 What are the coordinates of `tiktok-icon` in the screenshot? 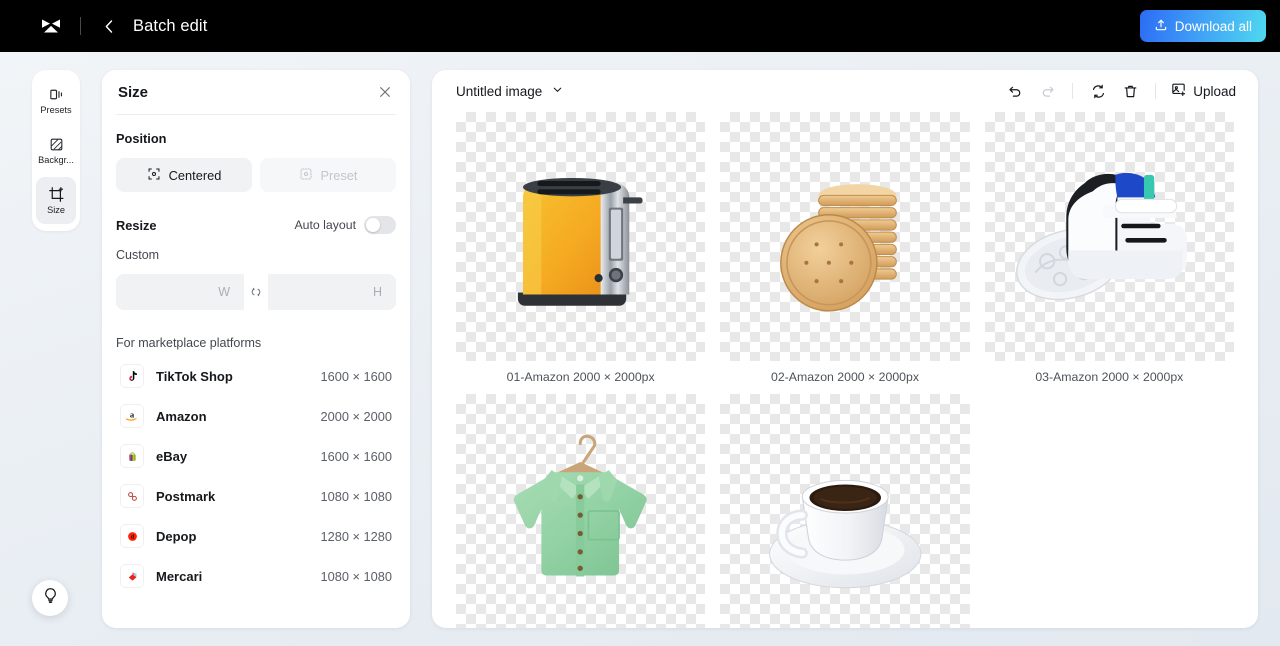 It's located at (132, 376).